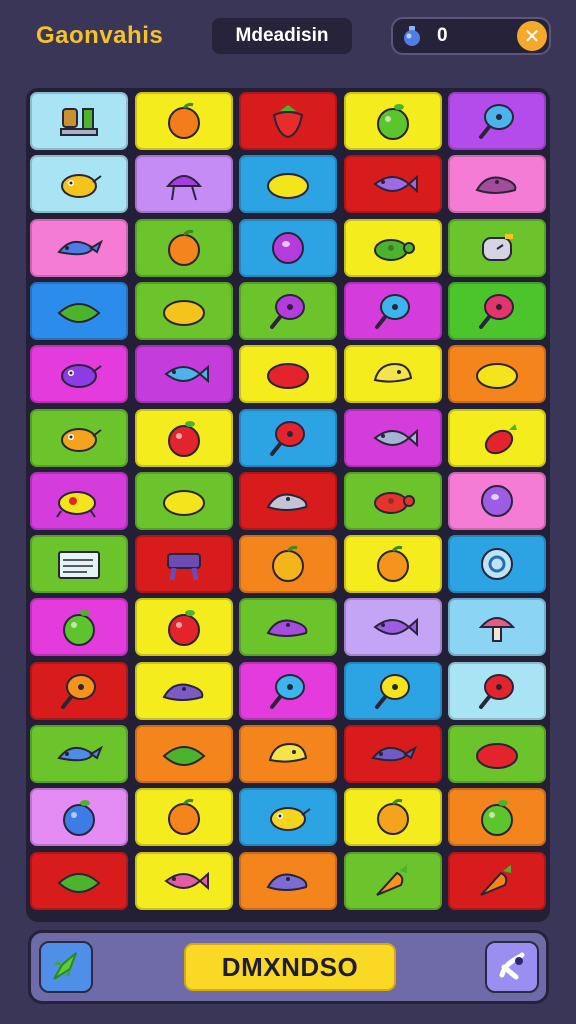  Describe the element at coordinates (471, 36) in the screenshot. I see `coin-counter: 0 ✕` at that location.